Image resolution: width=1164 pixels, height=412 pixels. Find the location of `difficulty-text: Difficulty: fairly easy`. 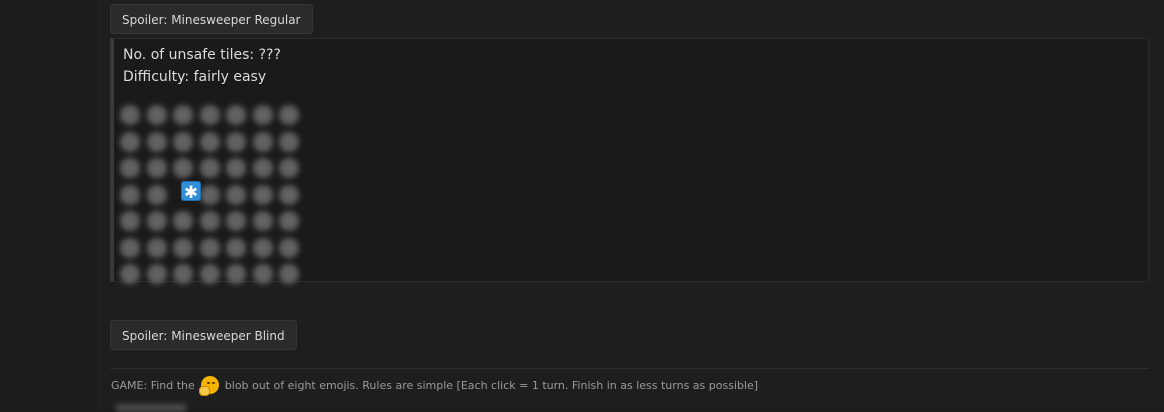

difficulty-text: Difficulty: fairly easy is located at coordinates (195, 77).